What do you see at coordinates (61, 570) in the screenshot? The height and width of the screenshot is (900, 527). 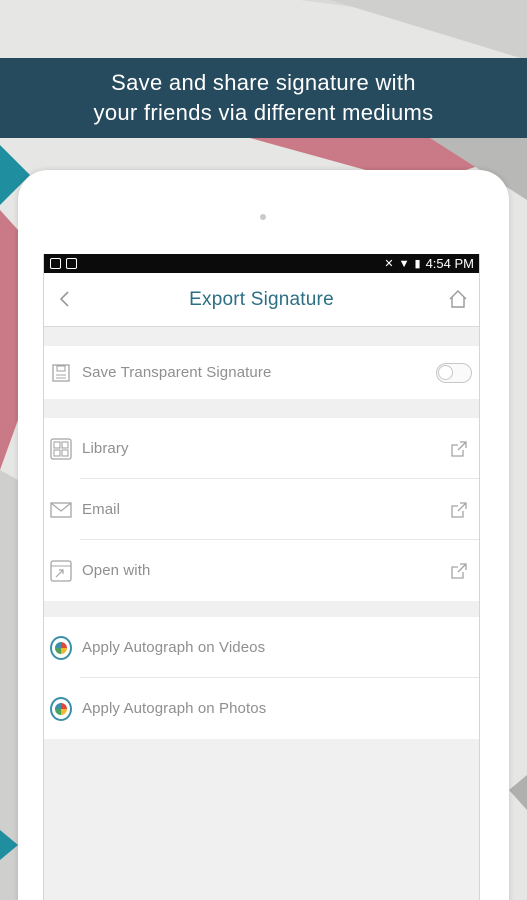 I see `open-with-icon` at bounding box center [61, 570].